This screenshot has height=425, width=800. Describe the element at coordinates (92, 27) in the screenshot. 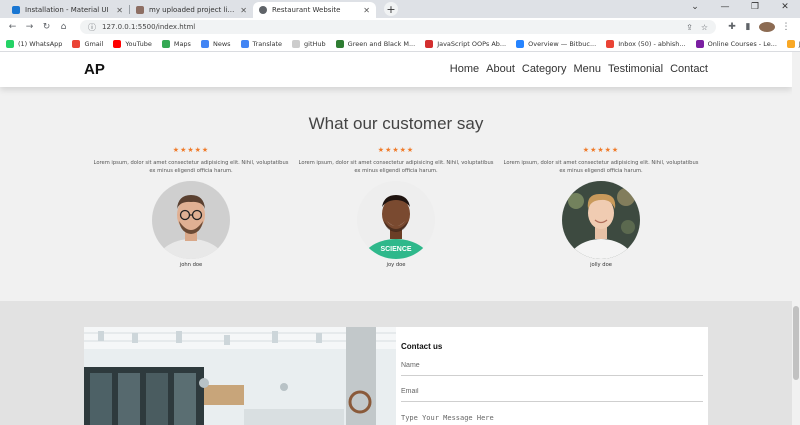

I see `site-info-icon: ⓘ` at that location.